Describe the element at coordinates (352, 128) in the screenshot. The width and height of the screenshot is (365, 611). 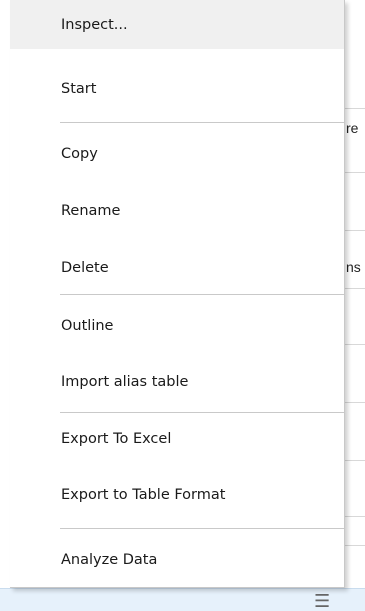
I see `grid-header-fragment: re` at that location.